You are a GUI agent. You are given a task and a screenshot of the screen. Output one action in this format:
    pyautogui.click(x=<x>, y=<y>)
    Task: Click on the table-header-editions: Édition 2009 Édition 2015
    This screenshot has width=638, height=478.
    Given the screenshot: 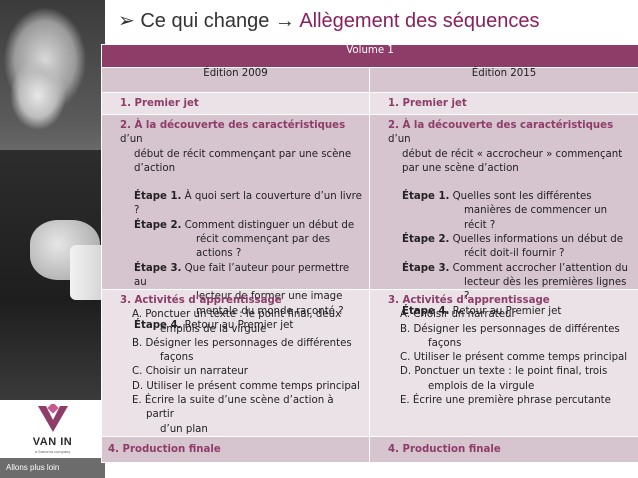 What is the action you would take?
    pyautogui.click(x=369, y=80)
    